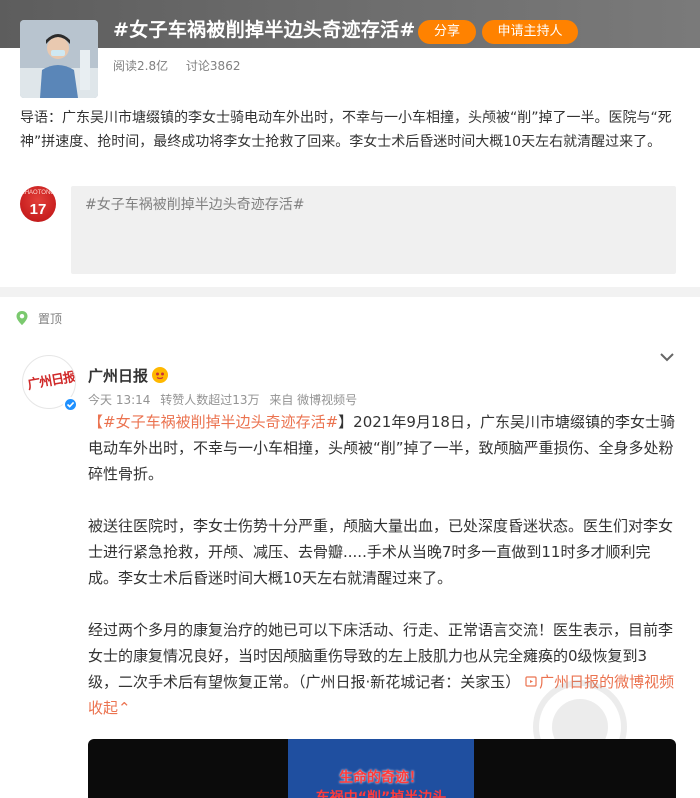 This screenshot has width=700, height=798. I want to click on post-meta: 今天 13:14 转赞人数超过13万 来自 微博视频号, so click(225, 399).